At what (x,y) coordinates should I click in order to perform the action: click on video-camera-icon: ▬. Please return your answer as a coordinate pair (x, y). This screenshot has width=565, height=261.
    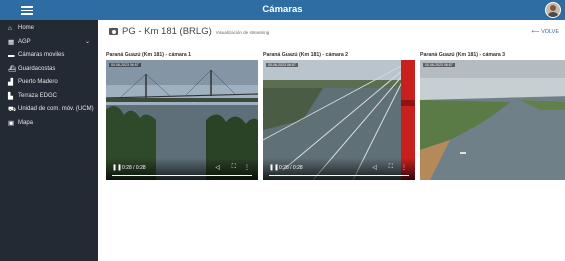
    Looking at the image, I should click on (11, 55).